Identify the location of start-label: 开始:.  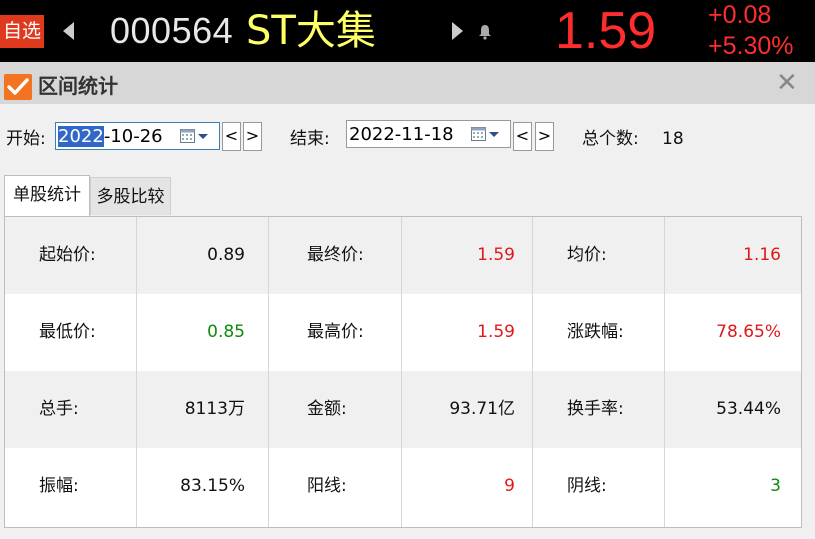
(26, 139).